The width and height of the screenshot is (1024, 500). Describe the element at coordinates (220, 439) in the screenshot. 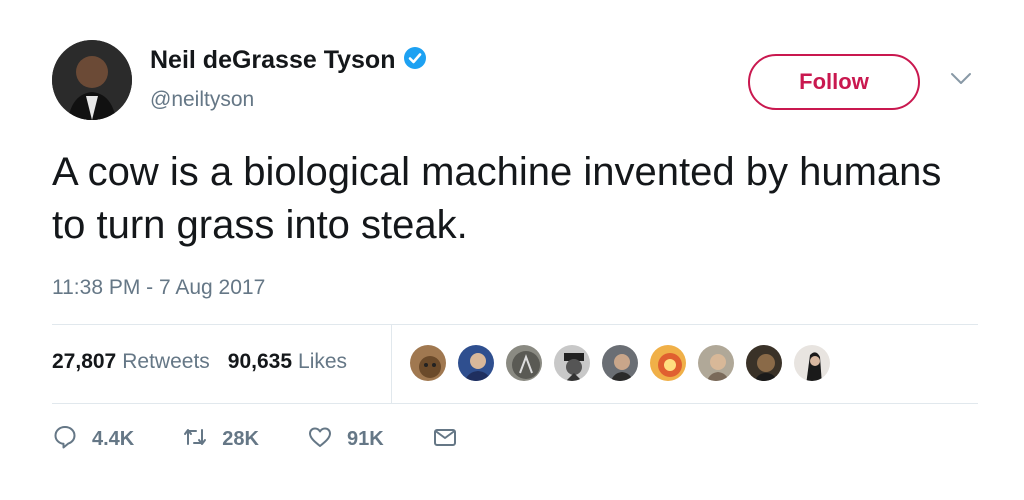

I see `retweet-button: 28K` at that location.